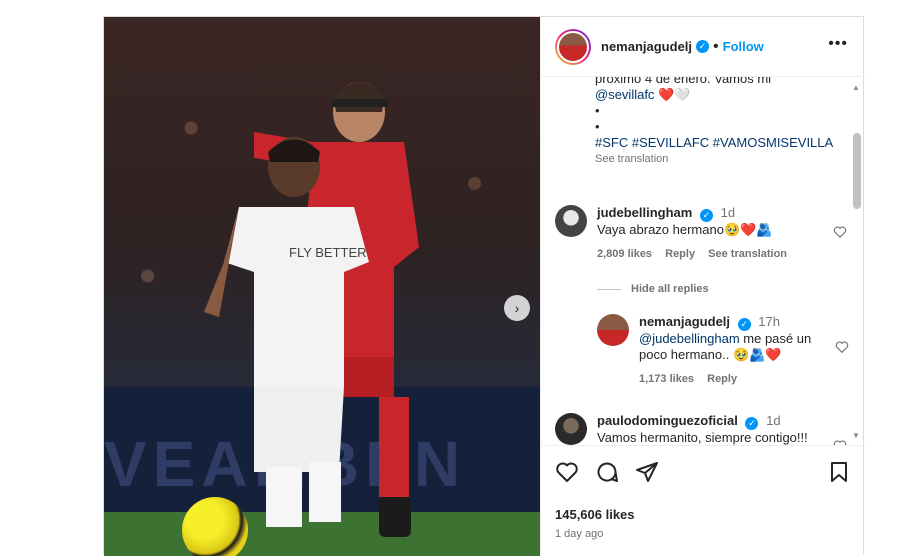 This screenshot has height=556, width=900. I want to click on scroll-down-icon: ▼, so click(856, 435).